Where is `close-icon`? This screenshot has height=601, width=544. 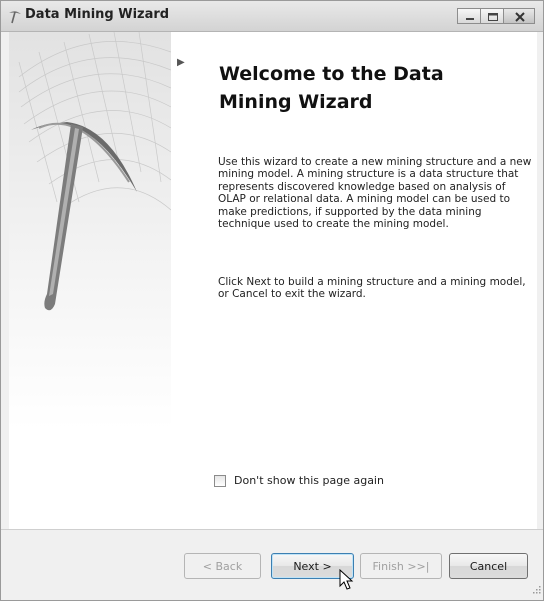 close-icon is located at coordinates (520, 17).